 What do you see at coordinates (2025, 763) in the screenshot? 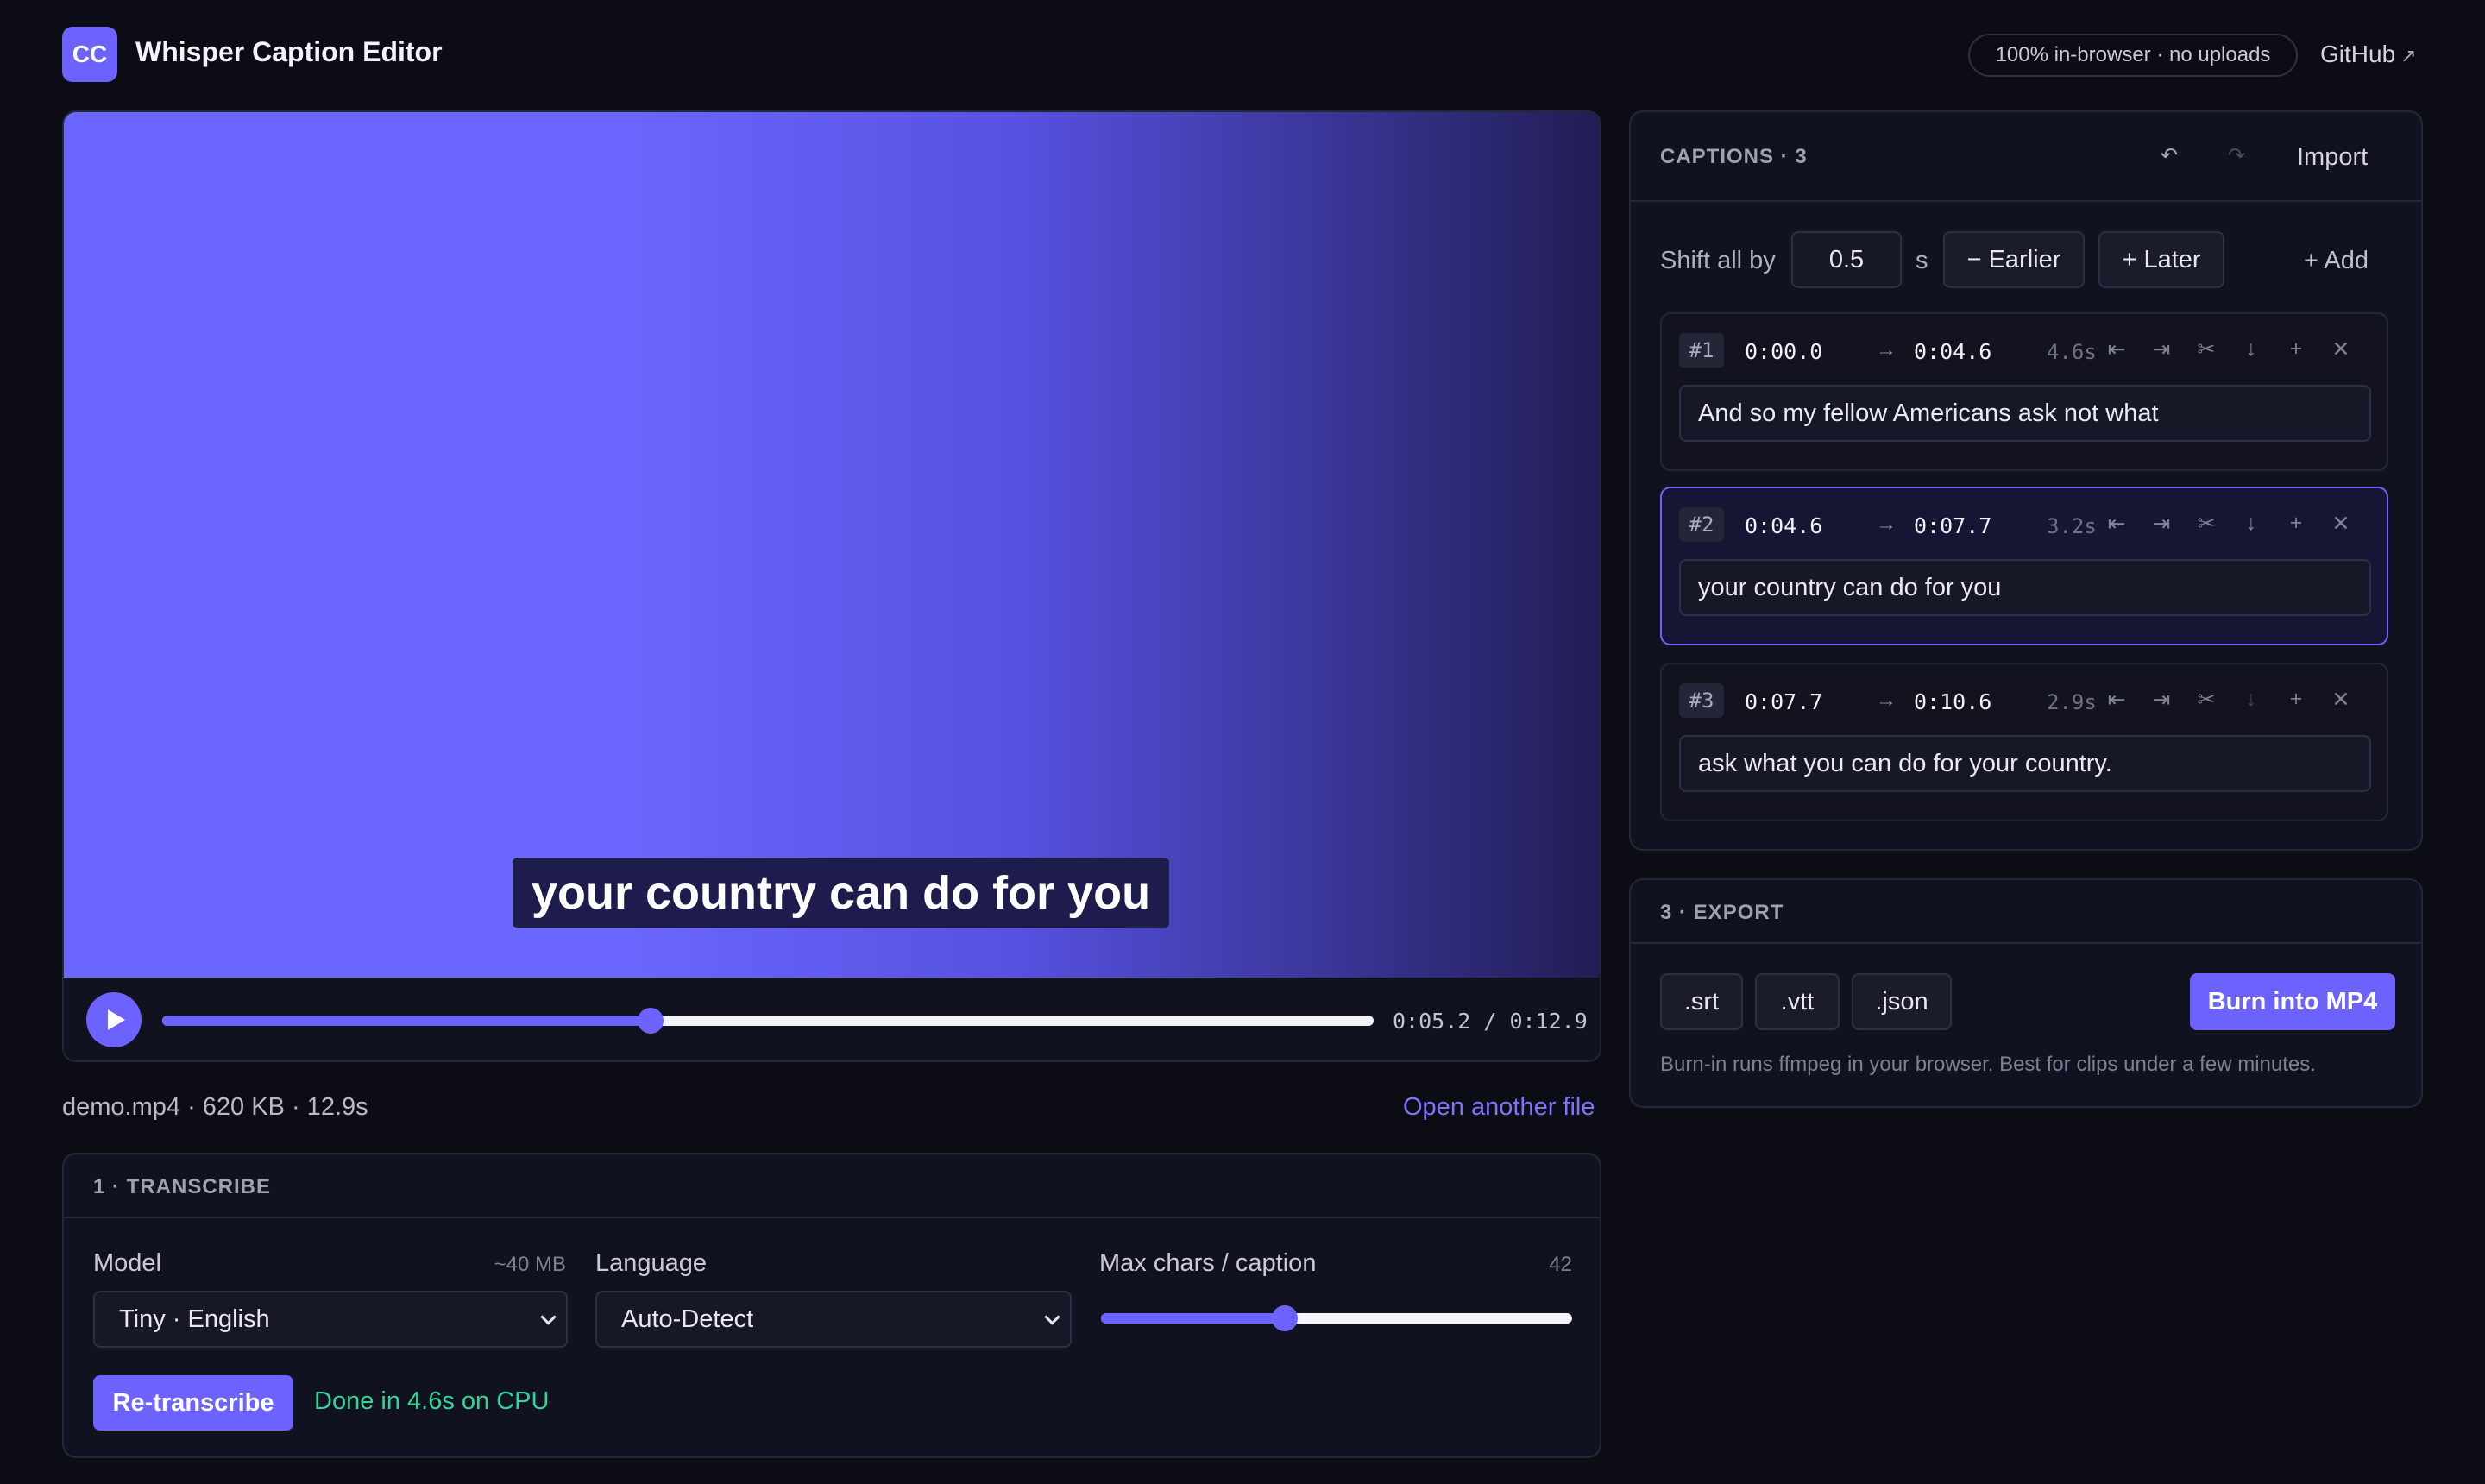
I see `caption-text-input: ask what you can do for your country.` at bounding box center [2025, 763].